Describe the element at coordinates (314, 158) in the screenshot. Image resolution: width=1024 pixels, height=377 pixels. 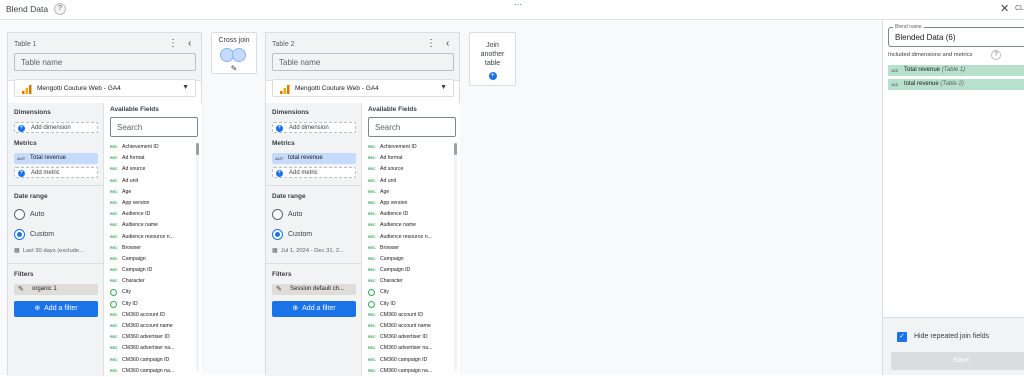
I see `metric-chip: AUT total revenue` at that location.